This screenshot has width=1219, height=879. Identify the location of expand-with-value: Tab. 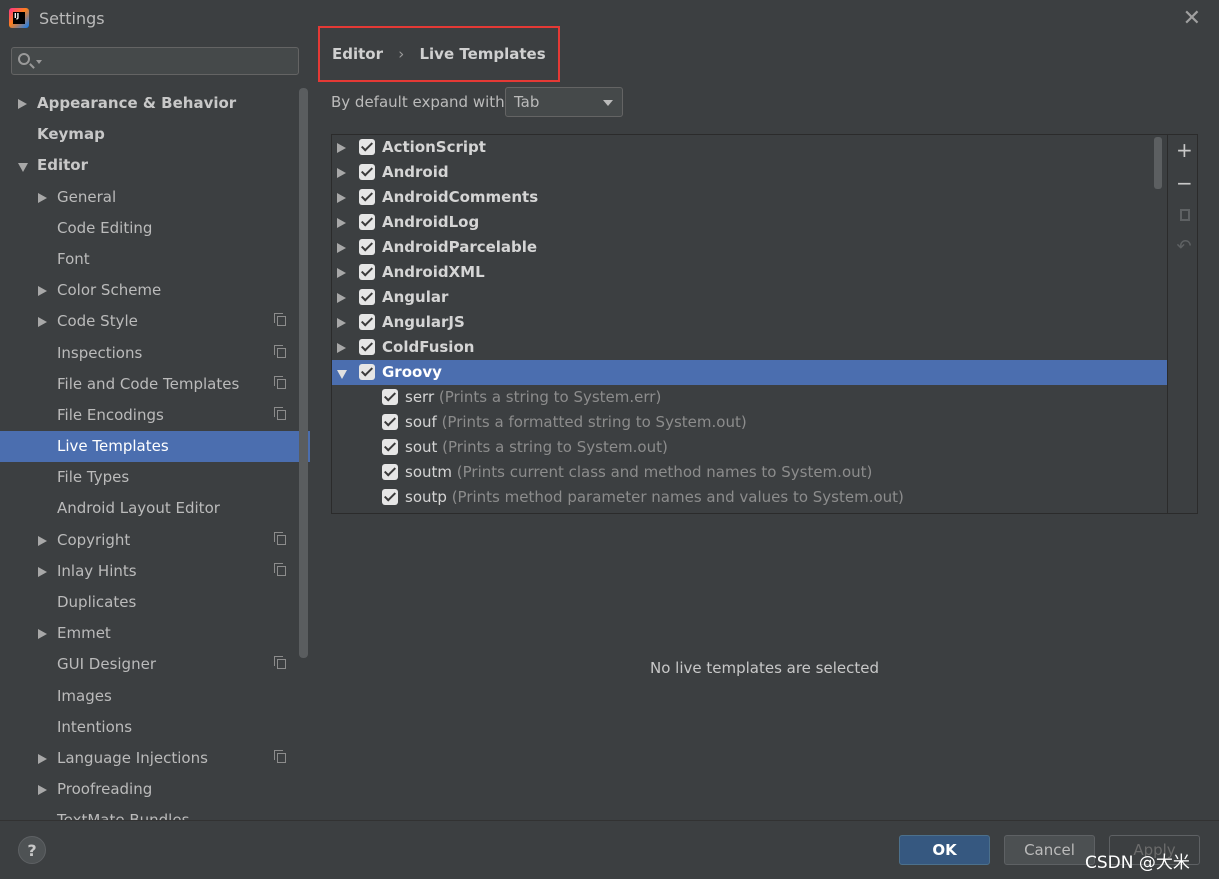
(527, 102).